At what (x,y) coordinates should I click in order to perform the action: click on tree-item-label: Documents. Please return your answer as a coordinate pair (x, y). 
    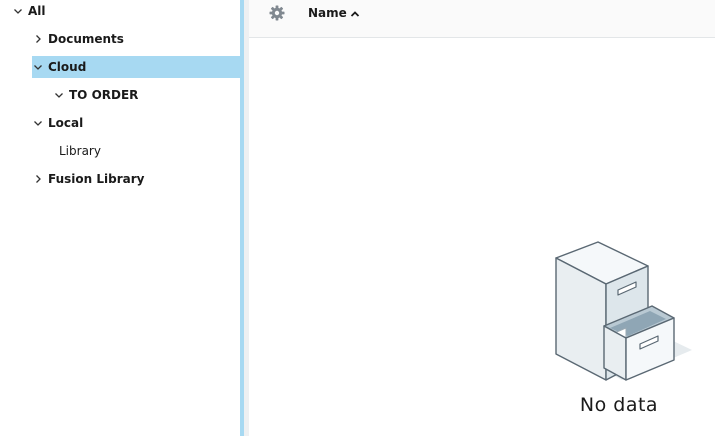
    Looking at the image, I should click on (86, 39).